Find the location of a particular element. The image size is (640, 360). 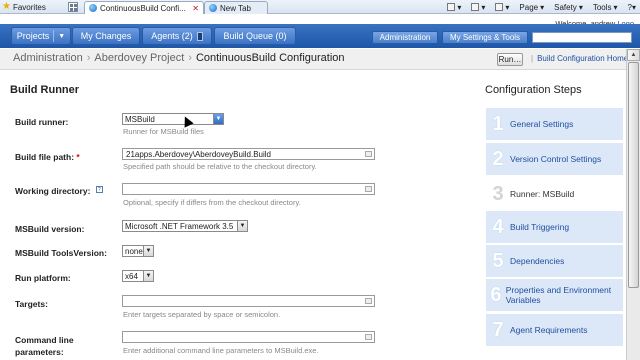

tools-version-select: none ▼ is located at coordinates (138, 251).